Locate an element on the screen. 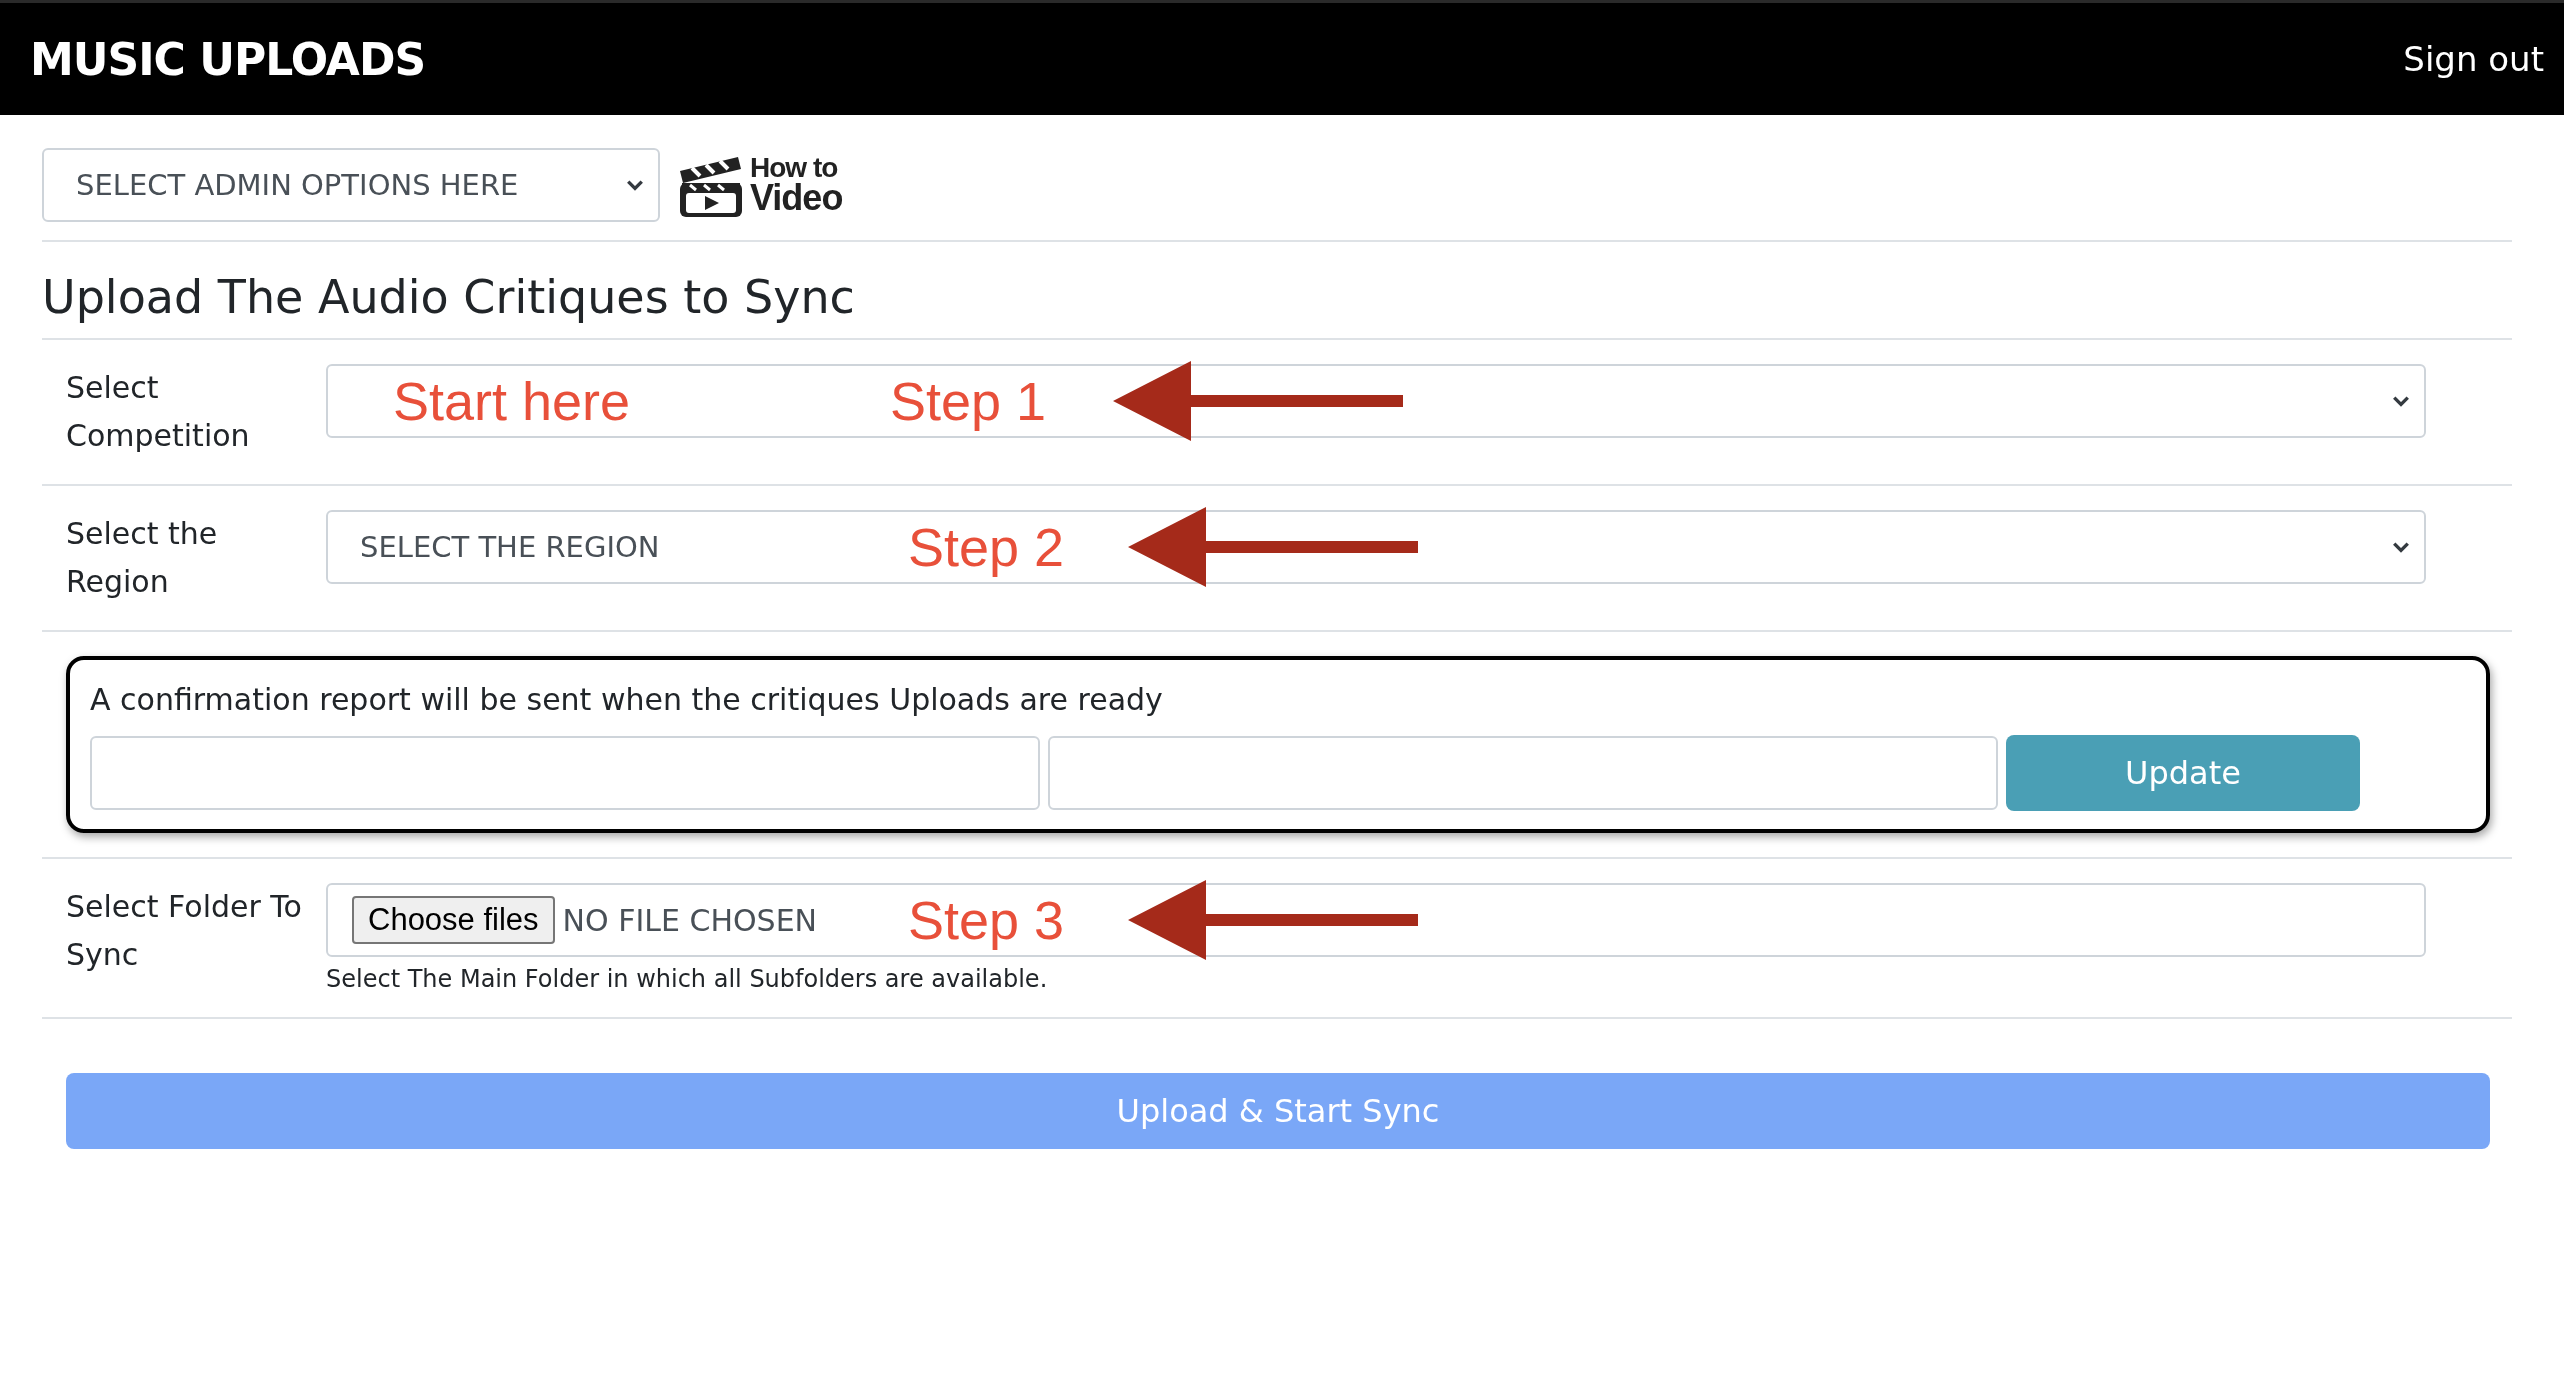  step-annotation: Step 1 is located at coordinates (968, 401).